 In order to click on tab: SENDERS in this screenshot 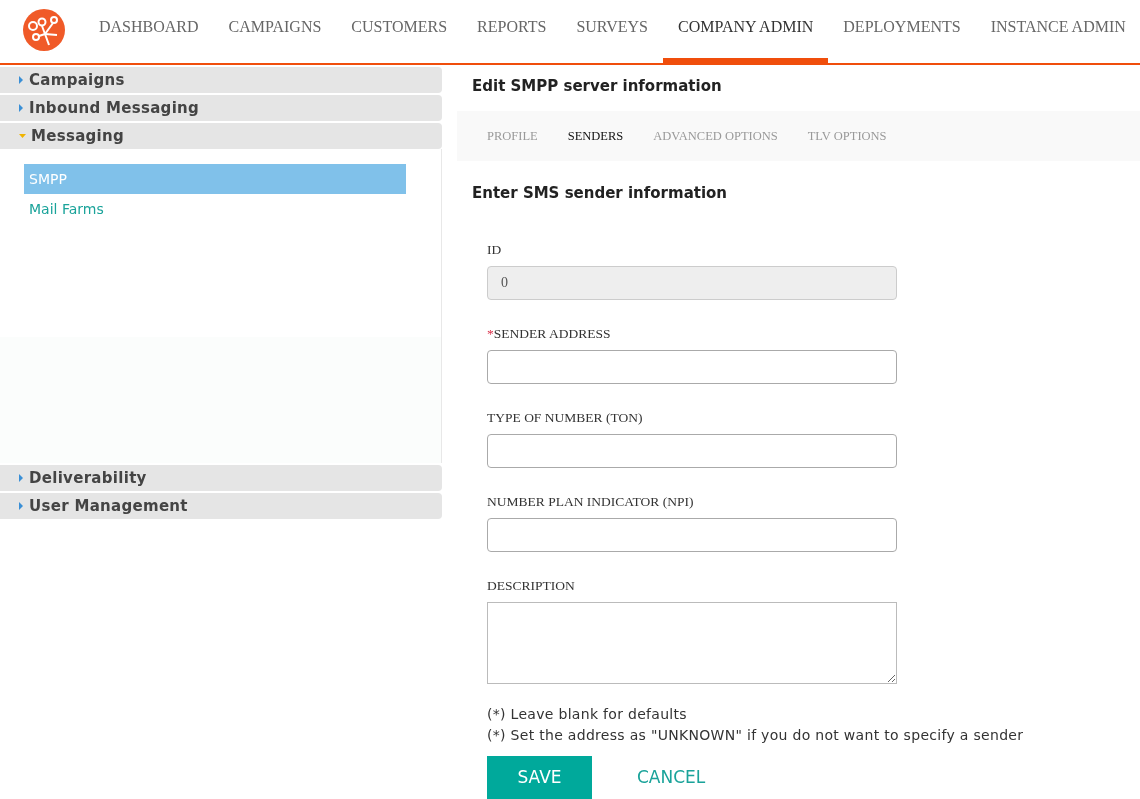, I will do `click(595, 136)`.